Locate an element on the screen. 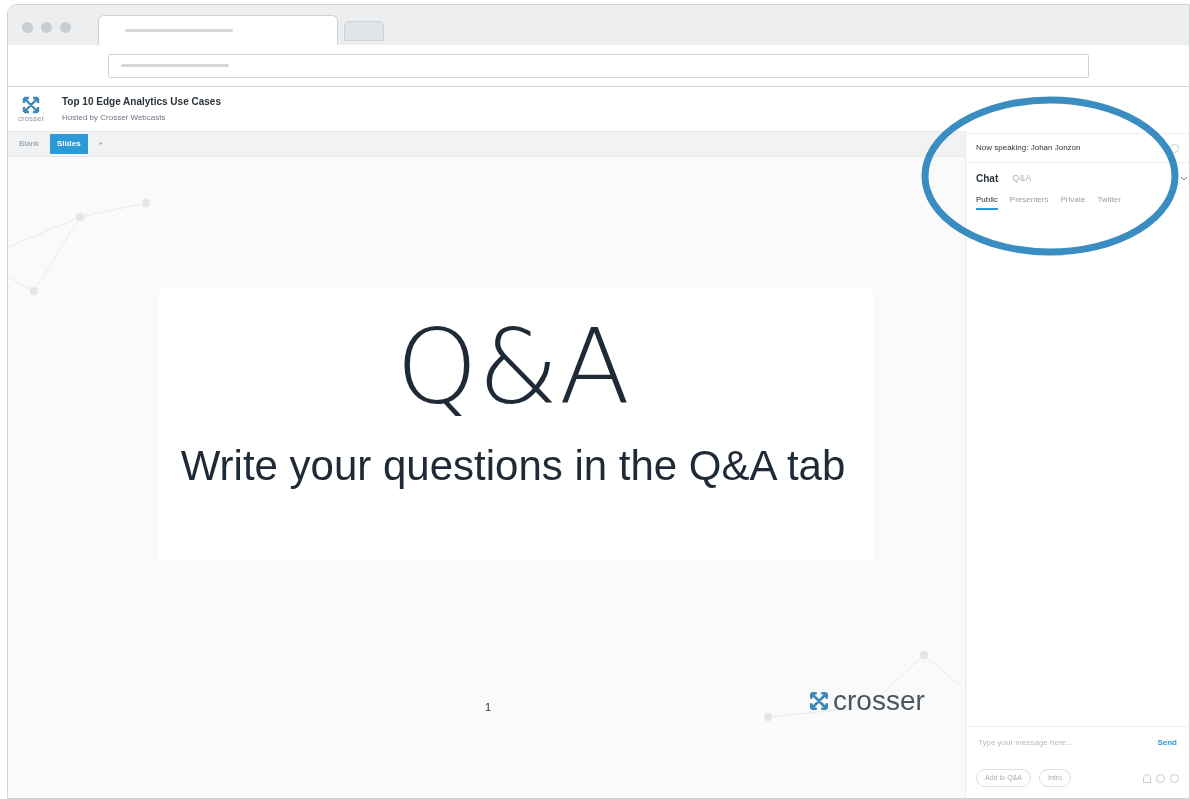  webcast-title: Top 10 Edge Analytics Use Cases is located at coordinates (141, 102).